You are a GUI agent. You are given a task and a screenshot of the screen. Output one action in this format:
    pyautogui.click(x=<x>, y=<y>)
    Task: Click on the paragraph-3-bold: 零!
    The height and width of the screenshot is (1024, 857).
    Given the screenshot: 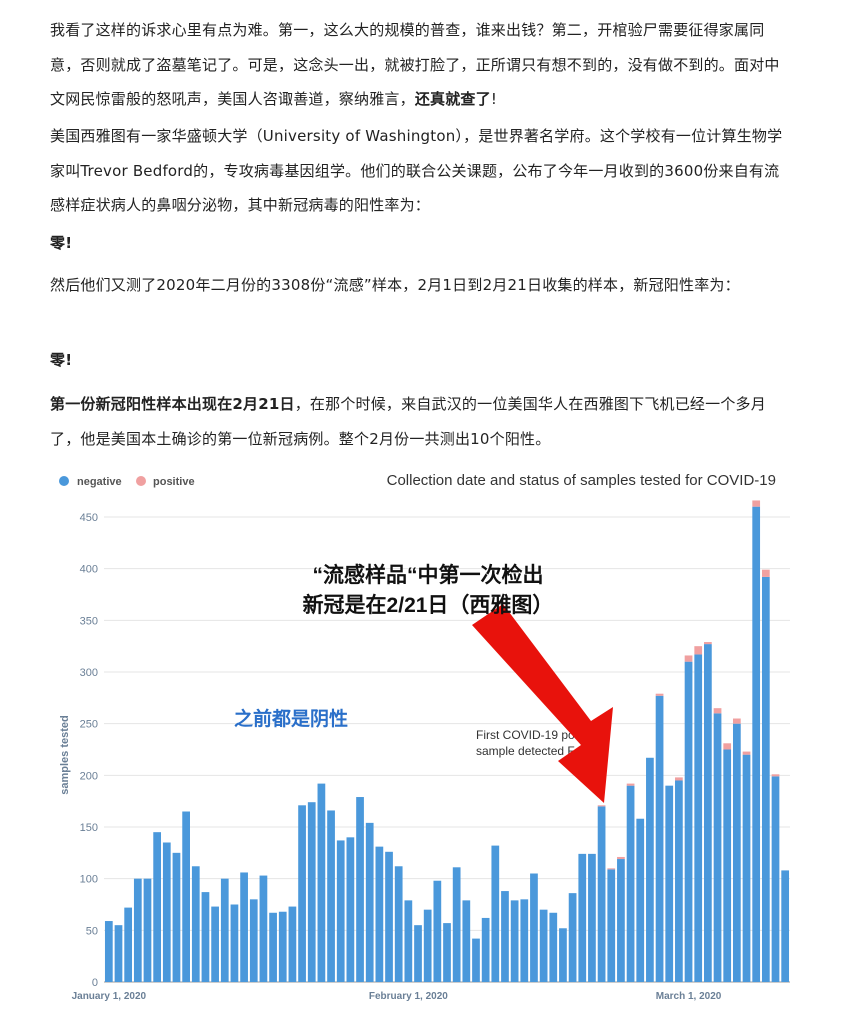 What is the action you would take?
    pyautogui.click(x=61, y=243)
    